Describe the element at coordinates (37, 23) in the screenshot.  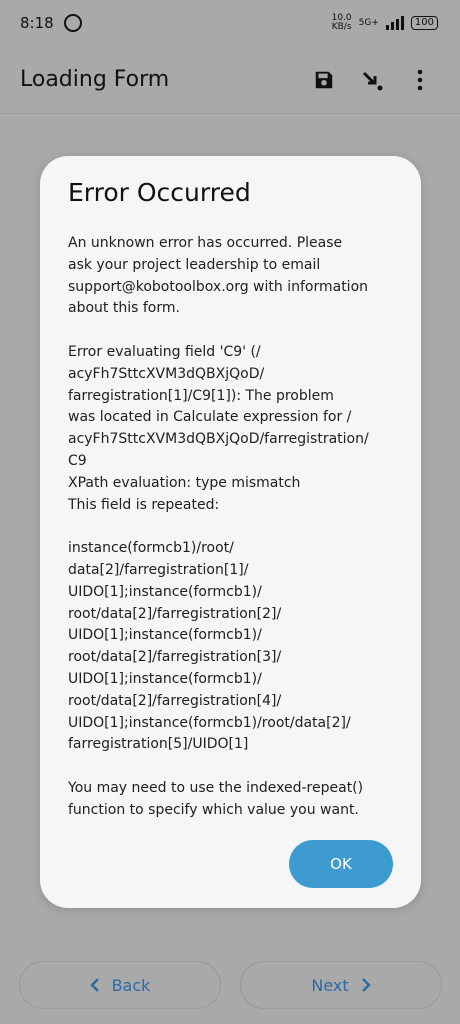
I see `status-time: 8:18` at that location.